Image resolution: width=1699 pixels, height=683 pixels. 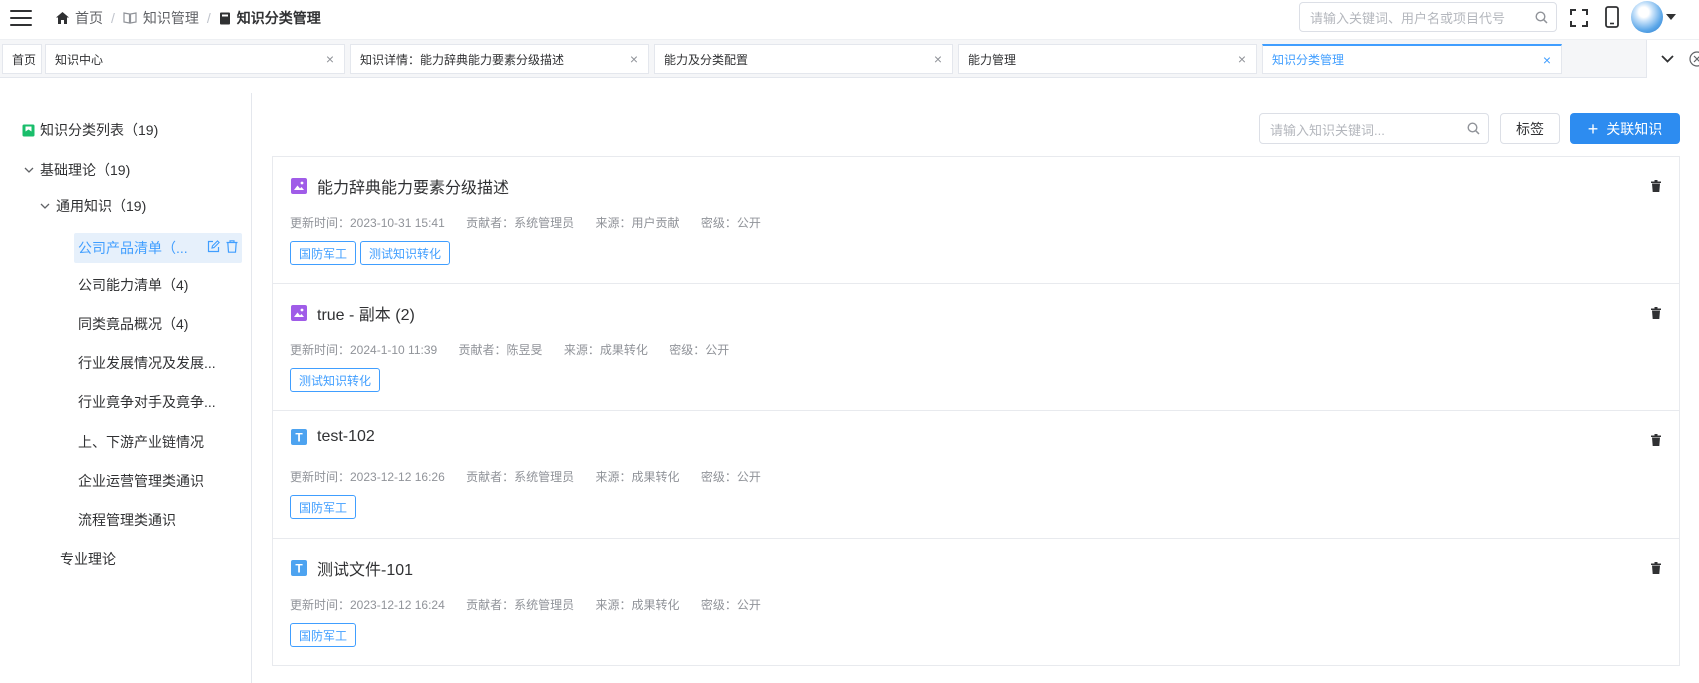 I want to click on breadcrumb: 首页 / 知识管理 / 知识分类管理, so click(x=188, y=18).